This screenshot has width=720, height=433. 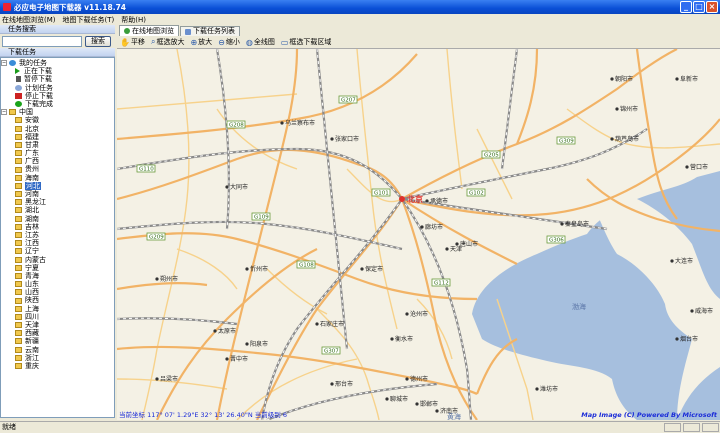 What do you see at coordinates (229, 42) in the screenshot?
I see `tool-zoom-out: ⊖ 缩小` at bounding box center [229, 42].